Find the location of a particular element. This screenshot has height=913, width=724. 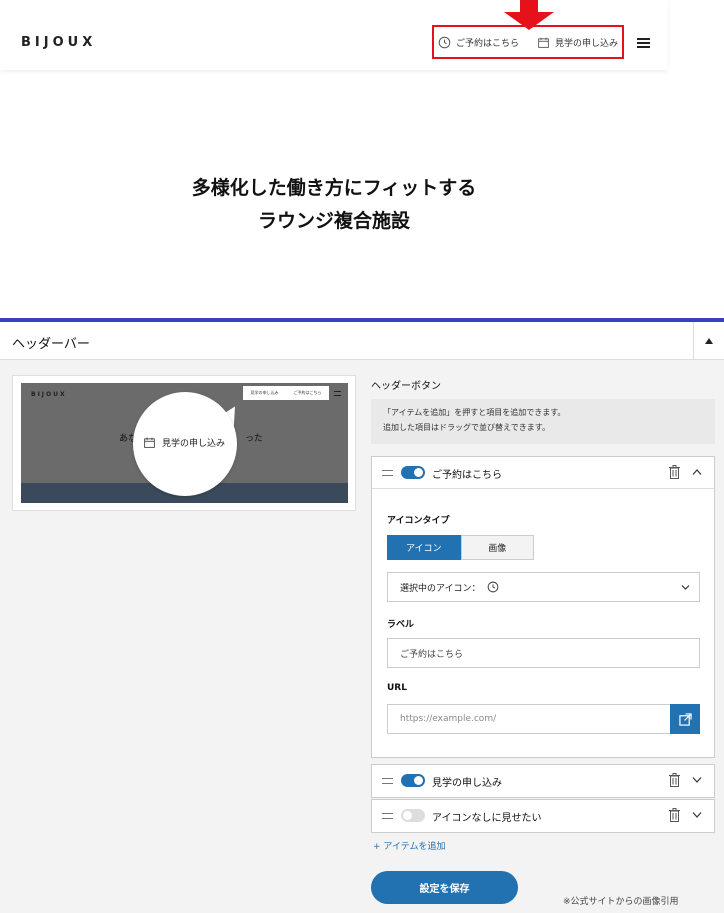

icon-select-label: 選択中のアイコン： is located at coordinates (440, 588).